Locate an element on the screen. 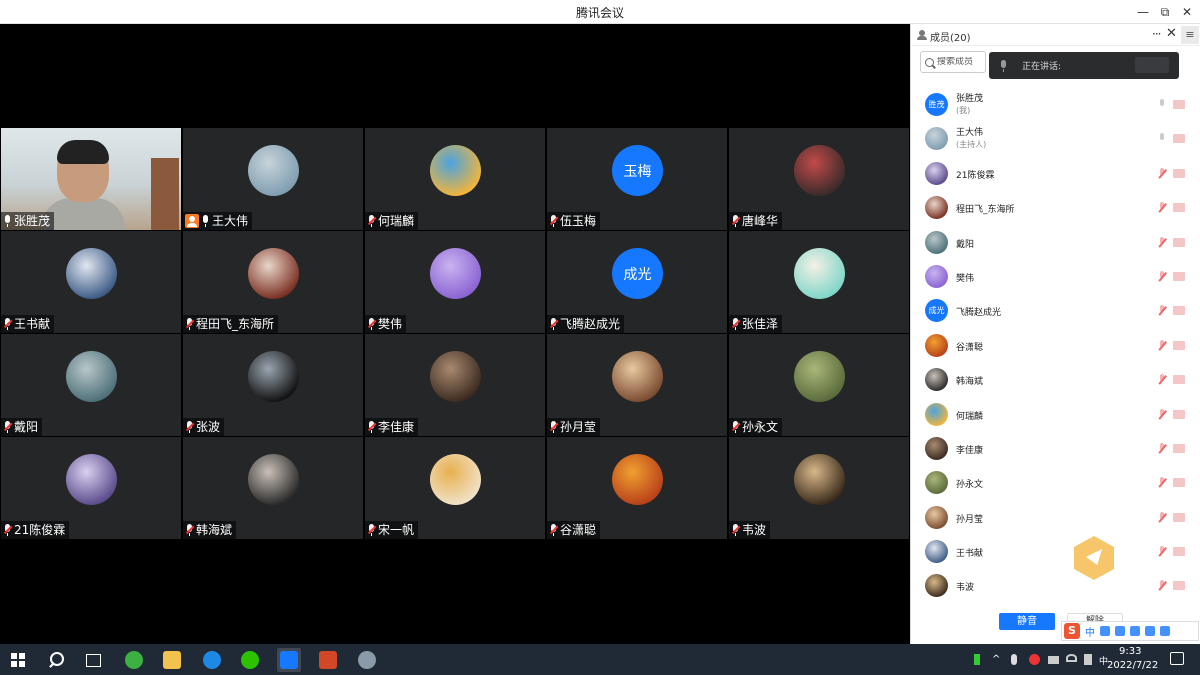  browser-360-icon is located at coordinates (134, 660).